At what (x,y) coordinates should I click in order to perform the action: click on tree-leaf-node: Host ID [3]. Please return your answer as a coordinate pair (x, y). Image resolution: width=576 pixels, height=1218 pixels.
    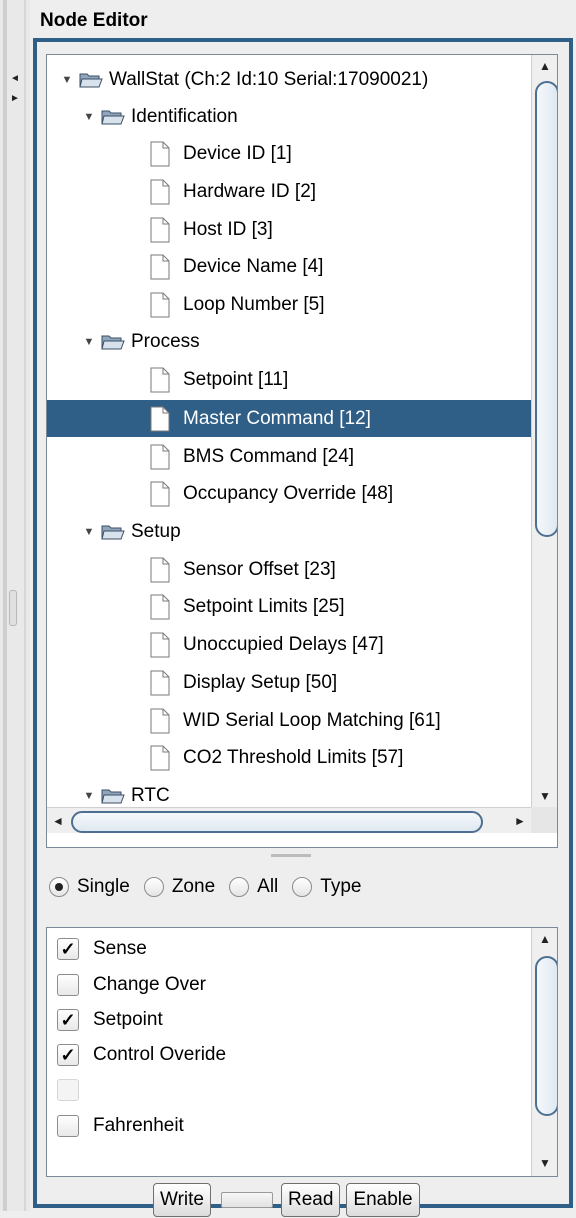
    Looking at the image, I should click on (160, 229).